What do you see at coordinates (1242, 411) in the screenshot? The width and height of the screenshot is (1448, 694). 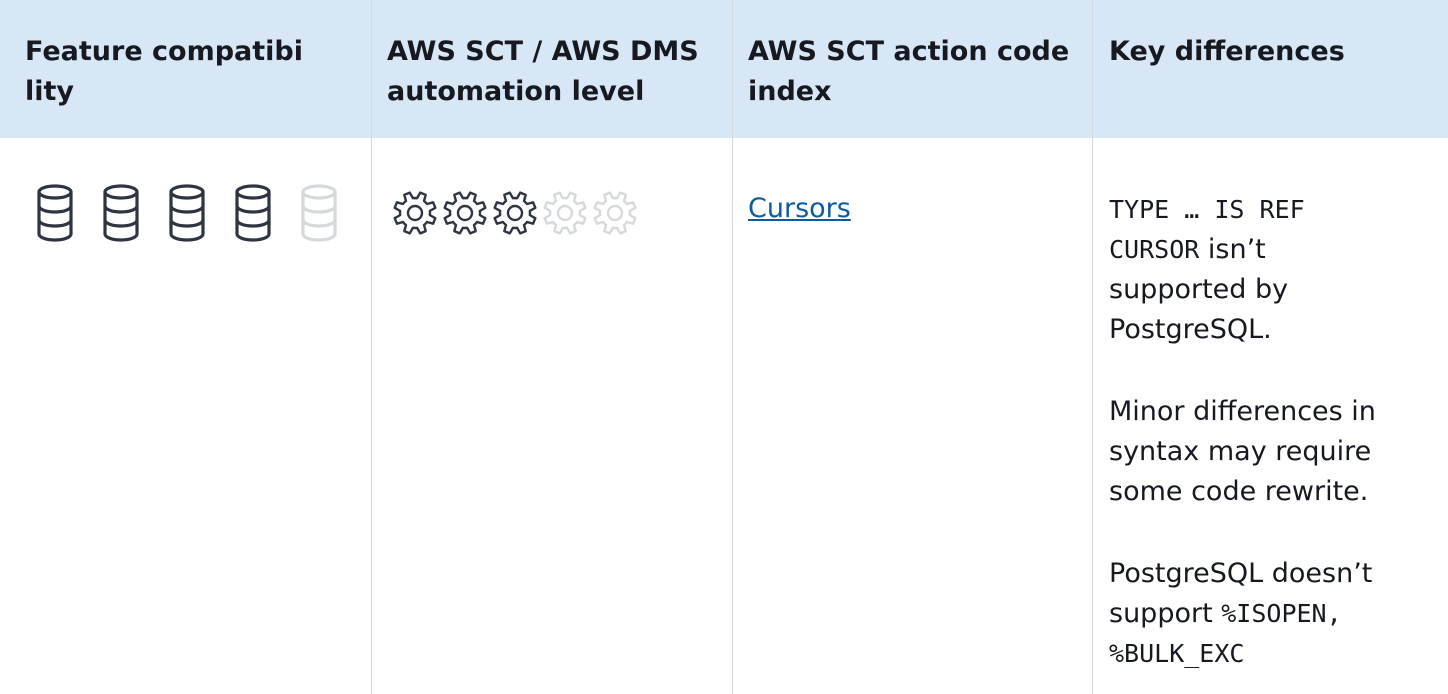 I see `text-line: Minor differences in` at bounding box center [1242, 411].